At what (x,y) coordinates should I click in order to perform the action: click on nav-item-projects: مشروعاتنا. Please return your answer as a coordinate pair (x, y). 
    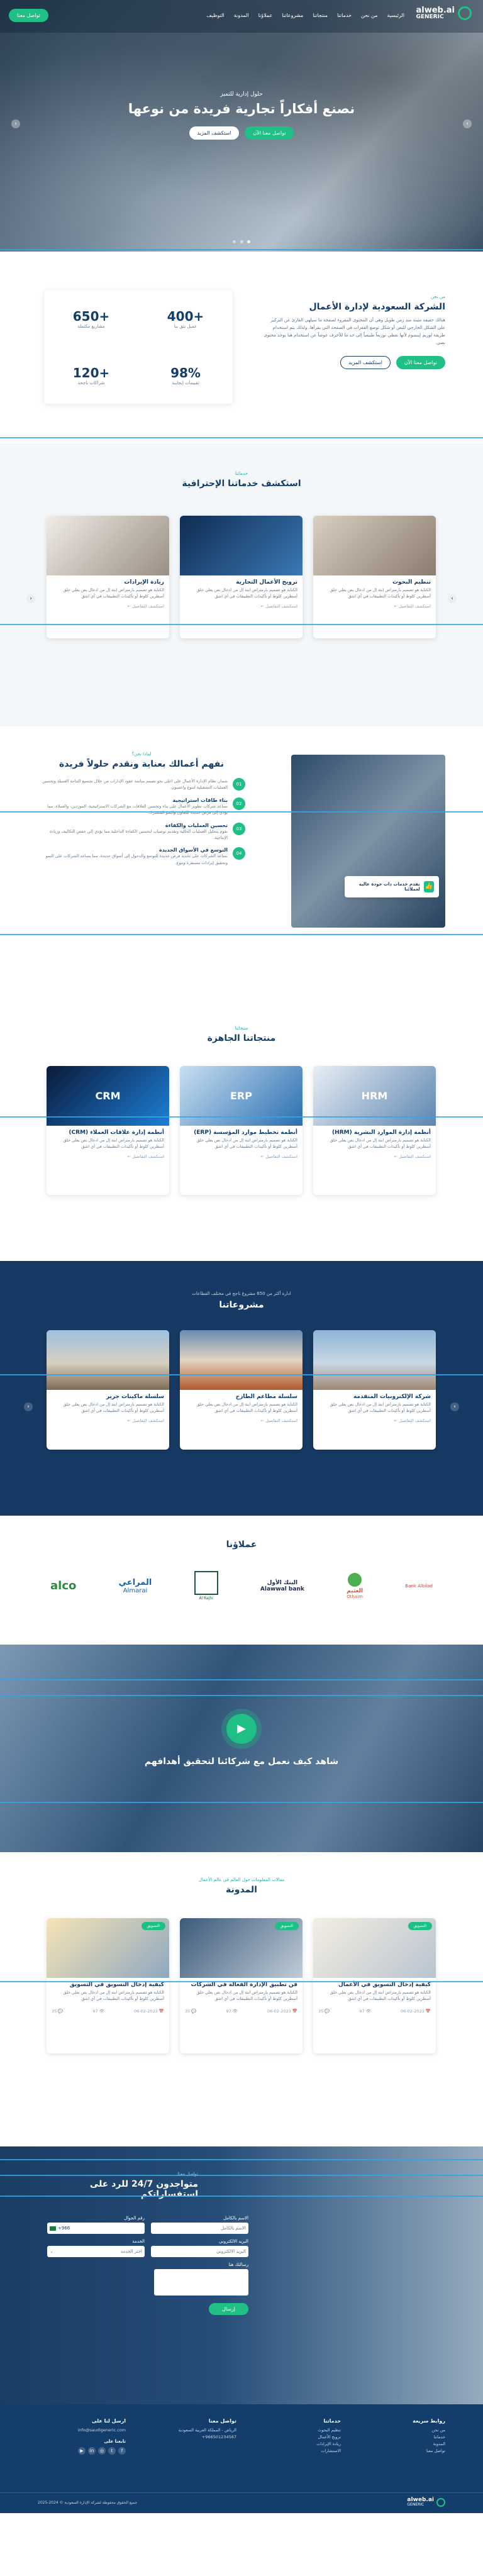
    Looking at the image, I should click on (292, 15).